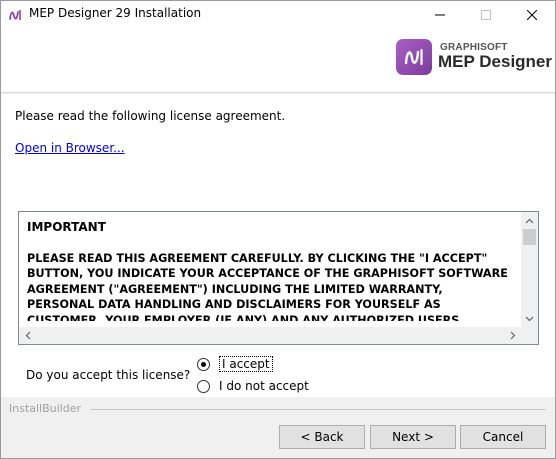 The width and height of the screenshot is (556, 459). Describe the element at coordinates (322, 437) in the screenshot. I see `back-button: < Back` at that location.